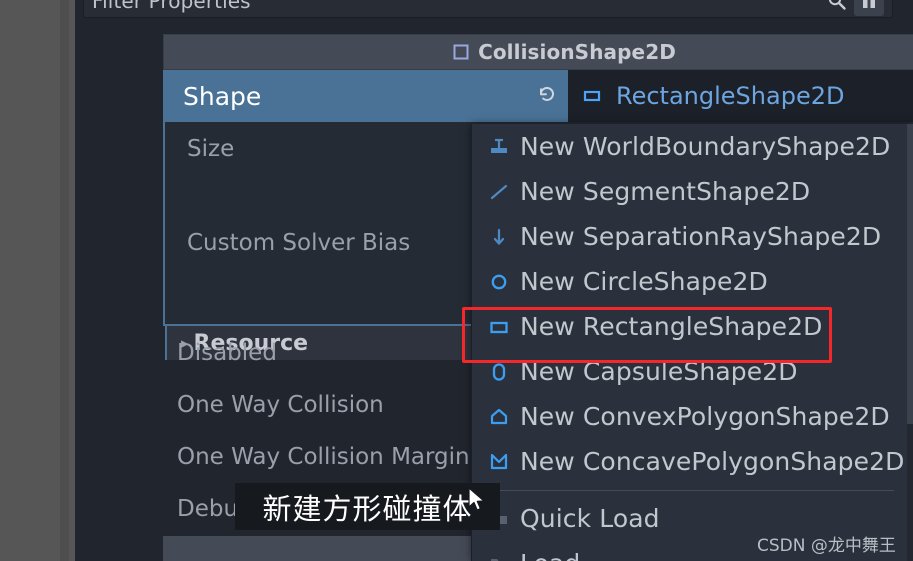 This screenshot has width=913, height=561. I want to click on menu-item-new-segmentshape2d: New SegmentShape2D, so click(690, 191).